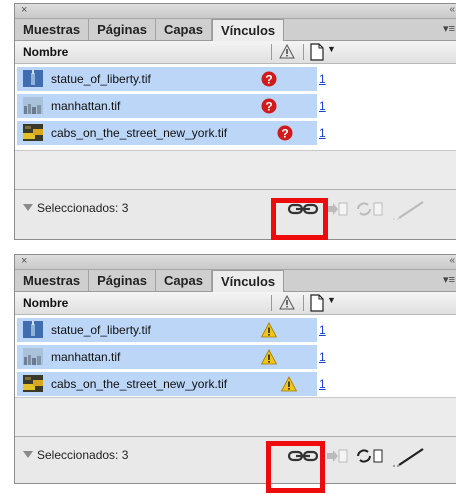 This screenshot has width=456, height=495. I want to click on link-row: cabs_on_the_street_new_york.tif ? 1, so click(171, 132).